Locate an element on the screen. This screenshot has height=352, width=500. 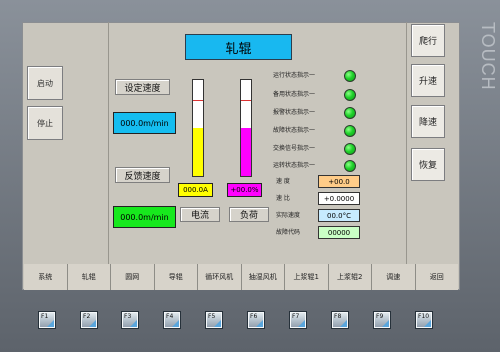
f3-key: F3 is located at coordinates (130, 320).